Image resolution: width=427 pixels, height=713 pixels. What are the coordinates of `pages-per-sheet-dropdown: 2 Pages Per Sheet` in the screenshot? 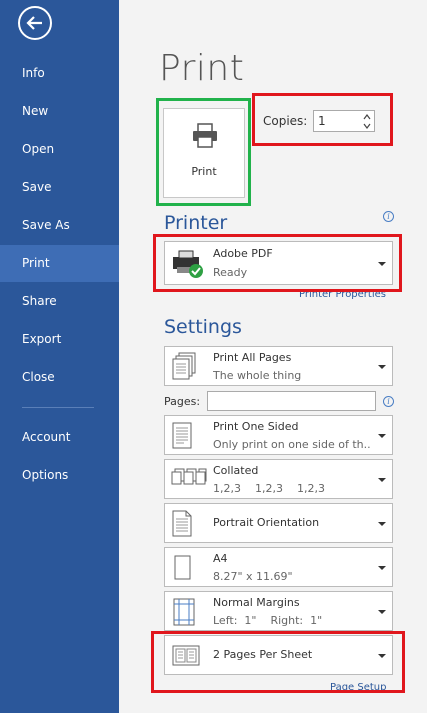 It's located at (278, 655).